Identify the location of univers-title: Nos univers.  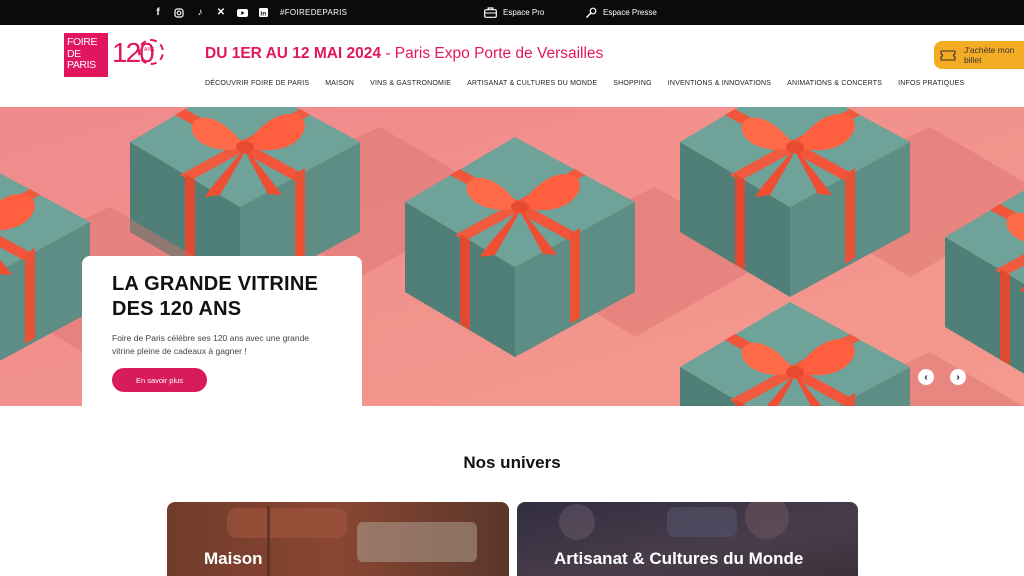
(512, 462).